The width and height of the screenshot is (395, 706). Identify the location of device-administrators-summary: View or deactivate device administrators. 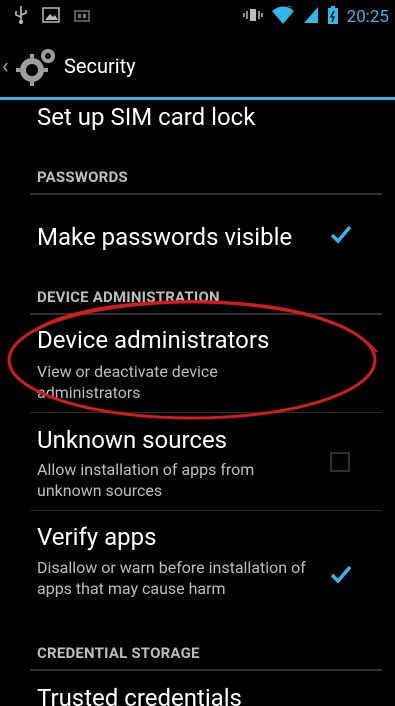
(127, 382).